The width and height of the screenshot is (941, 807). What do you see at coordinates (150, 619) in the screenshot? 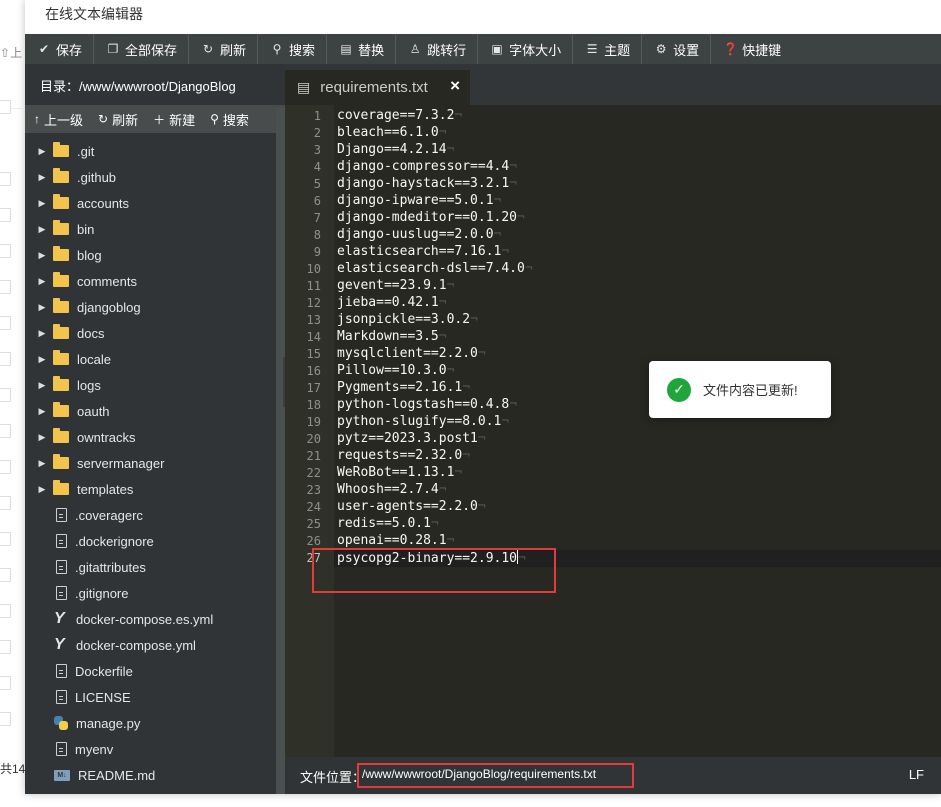
I see `tree-file: Ydocker-compose.es.yml` at bounding box center [150, 619].